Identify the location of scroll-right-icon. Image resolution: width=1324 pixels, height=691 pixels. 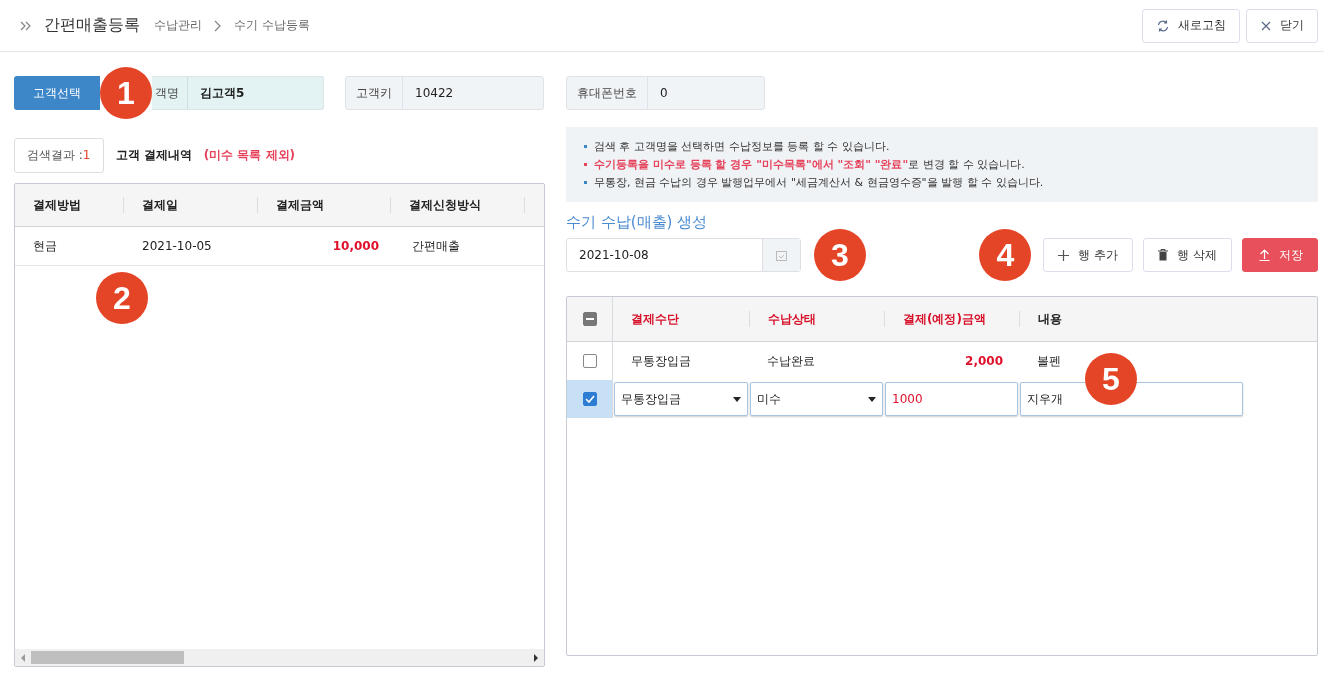
(536, 657).